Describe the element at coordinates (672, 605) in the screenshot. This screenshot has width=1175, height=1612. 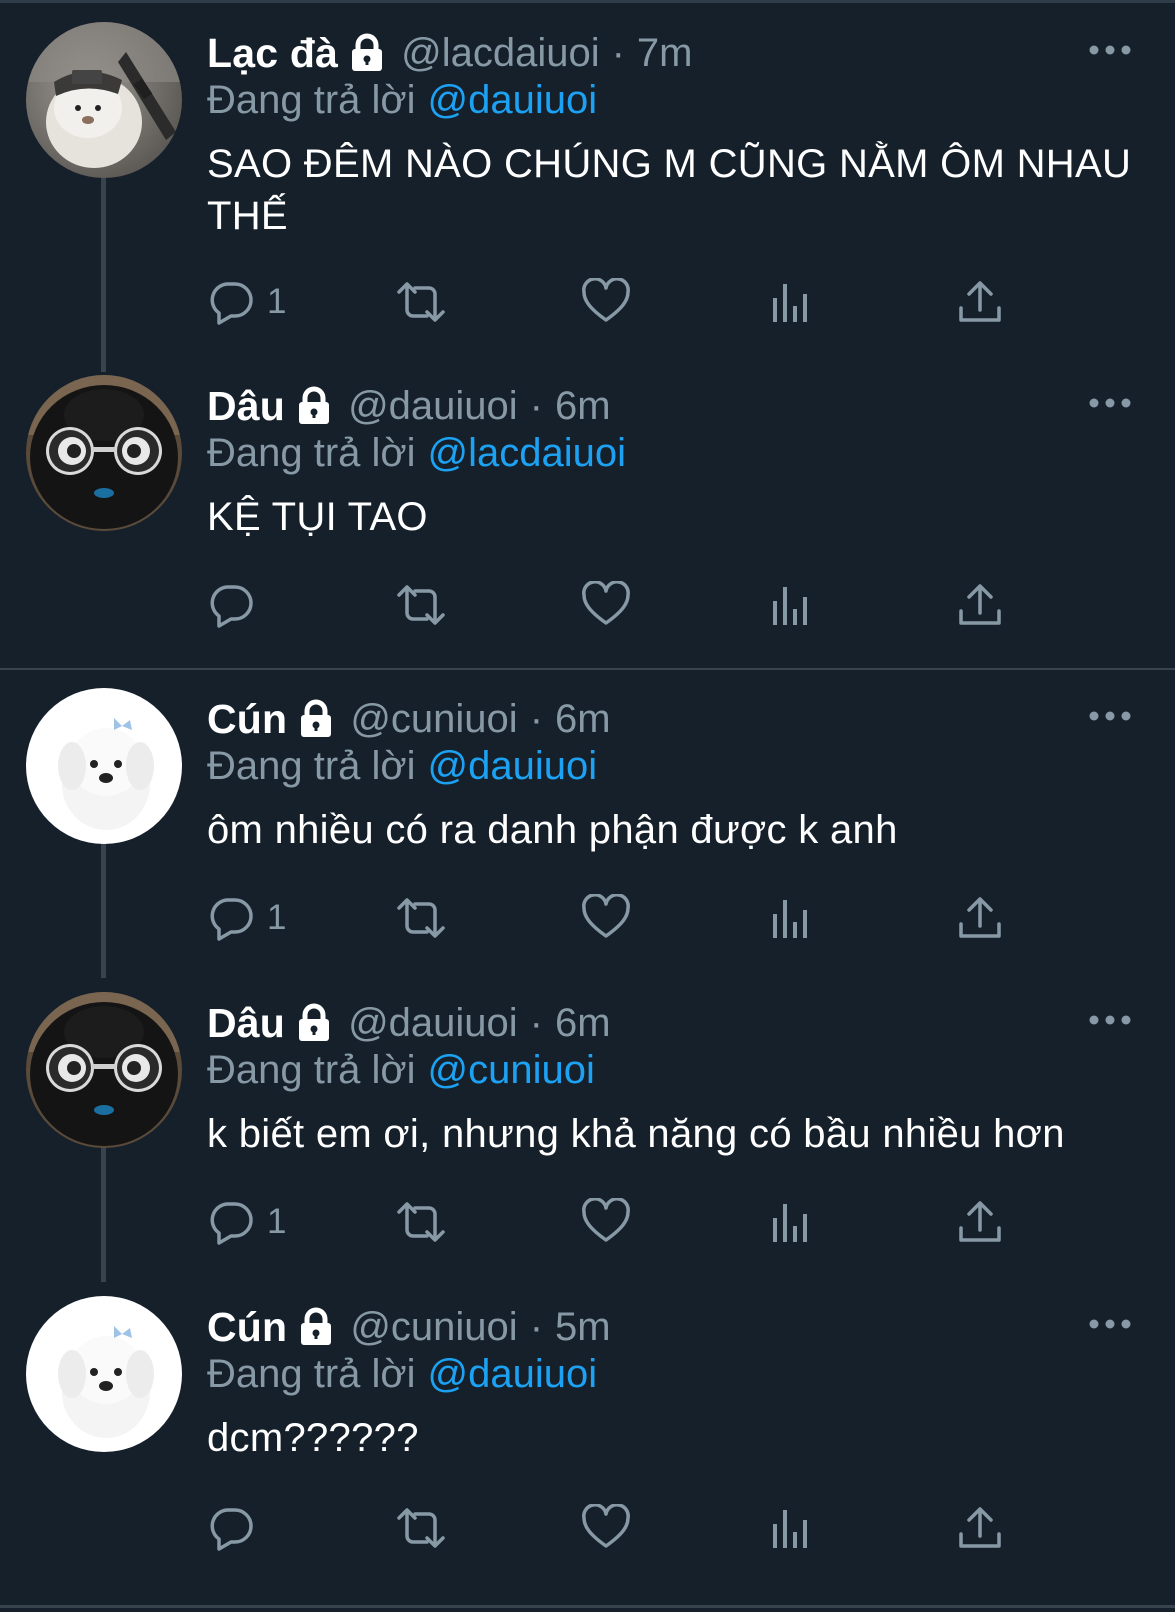
I see `tweet-actions` at that location.